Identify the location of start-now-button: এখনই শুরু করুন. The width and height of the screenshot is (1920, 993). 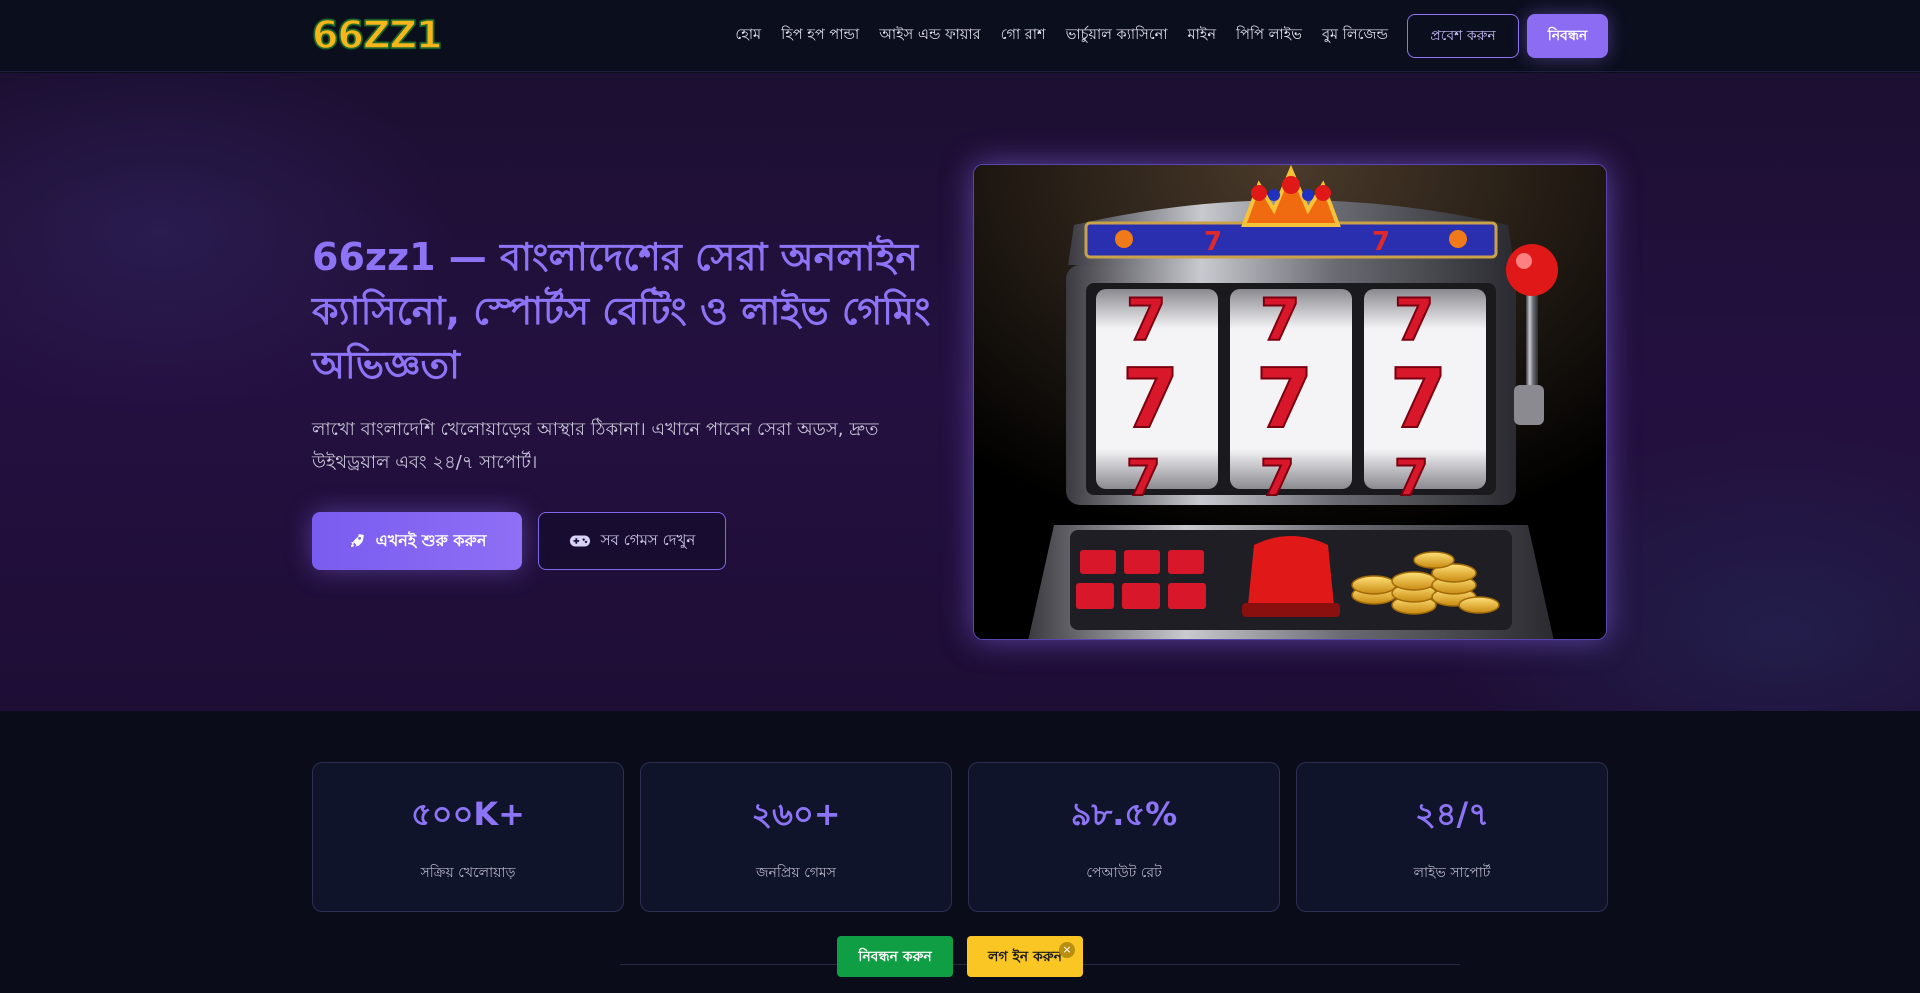
(417, 541).